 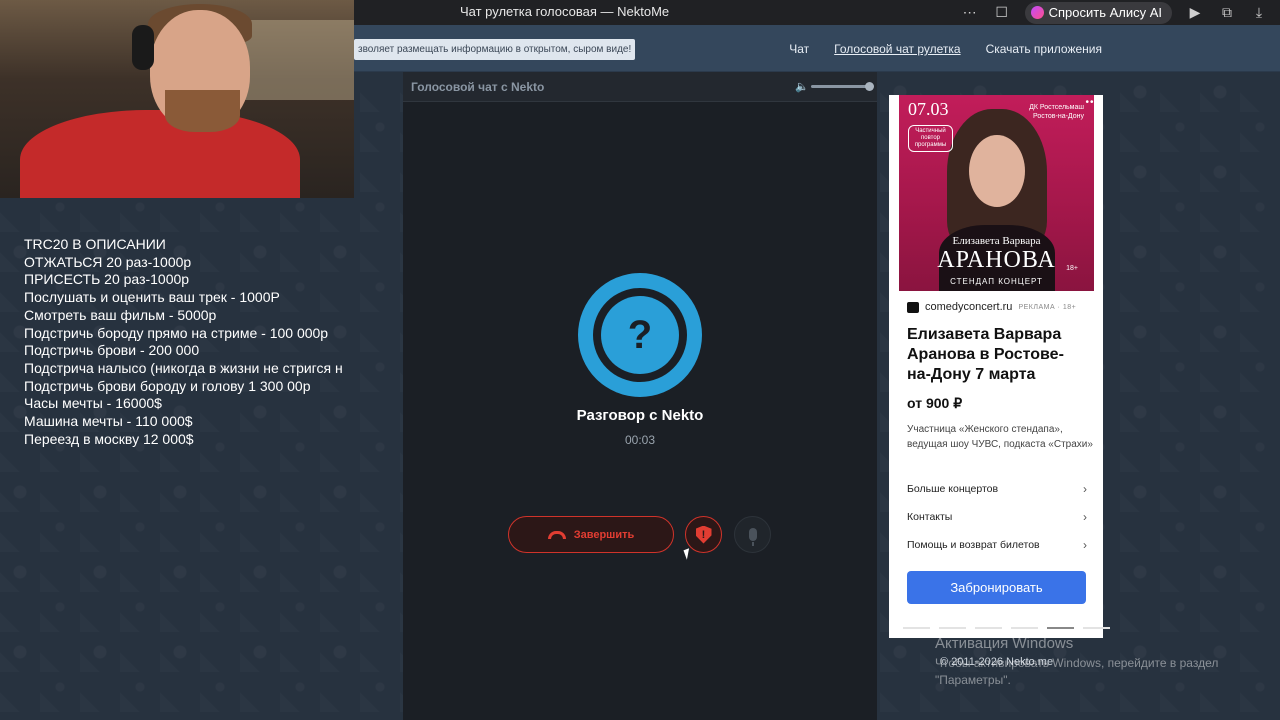 I want to click on webcam-overlay, so click(x=177, y=99).